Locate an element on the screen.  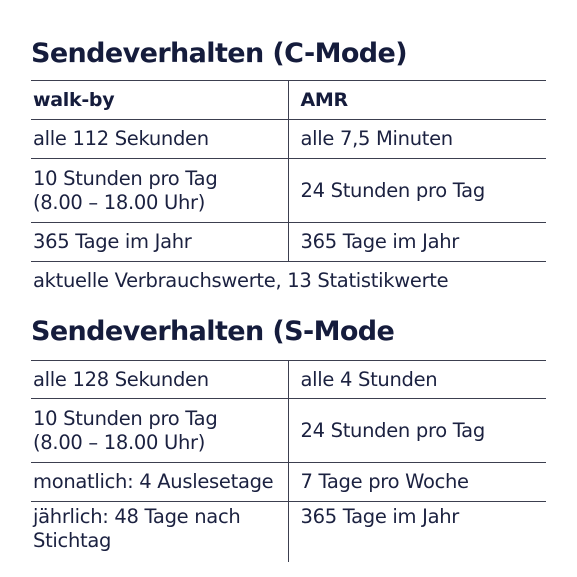
table-row: alle 112 Sekunden alle 7,5 Minuten is located at coordinates (288, 139).